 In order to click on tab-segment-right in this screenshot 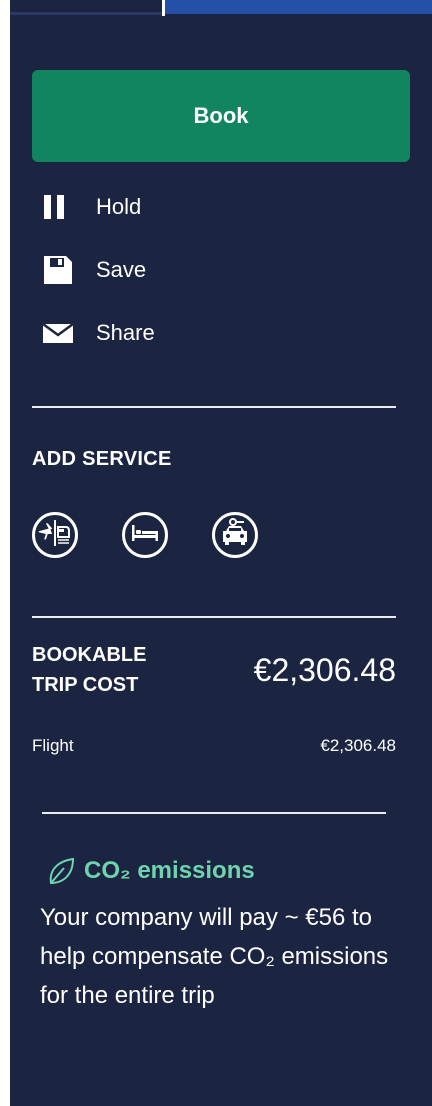, I will do `click(298, 7)`.